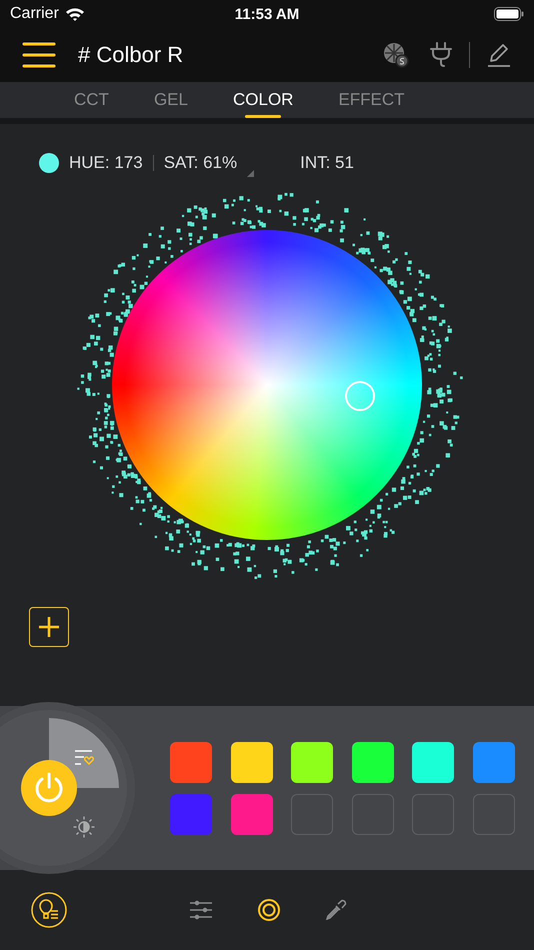 The image size is (534, 950). What do you see at coordinates (499, 55) in the screenshot?
I see `edit-icon` at bounding box center [499, 55].